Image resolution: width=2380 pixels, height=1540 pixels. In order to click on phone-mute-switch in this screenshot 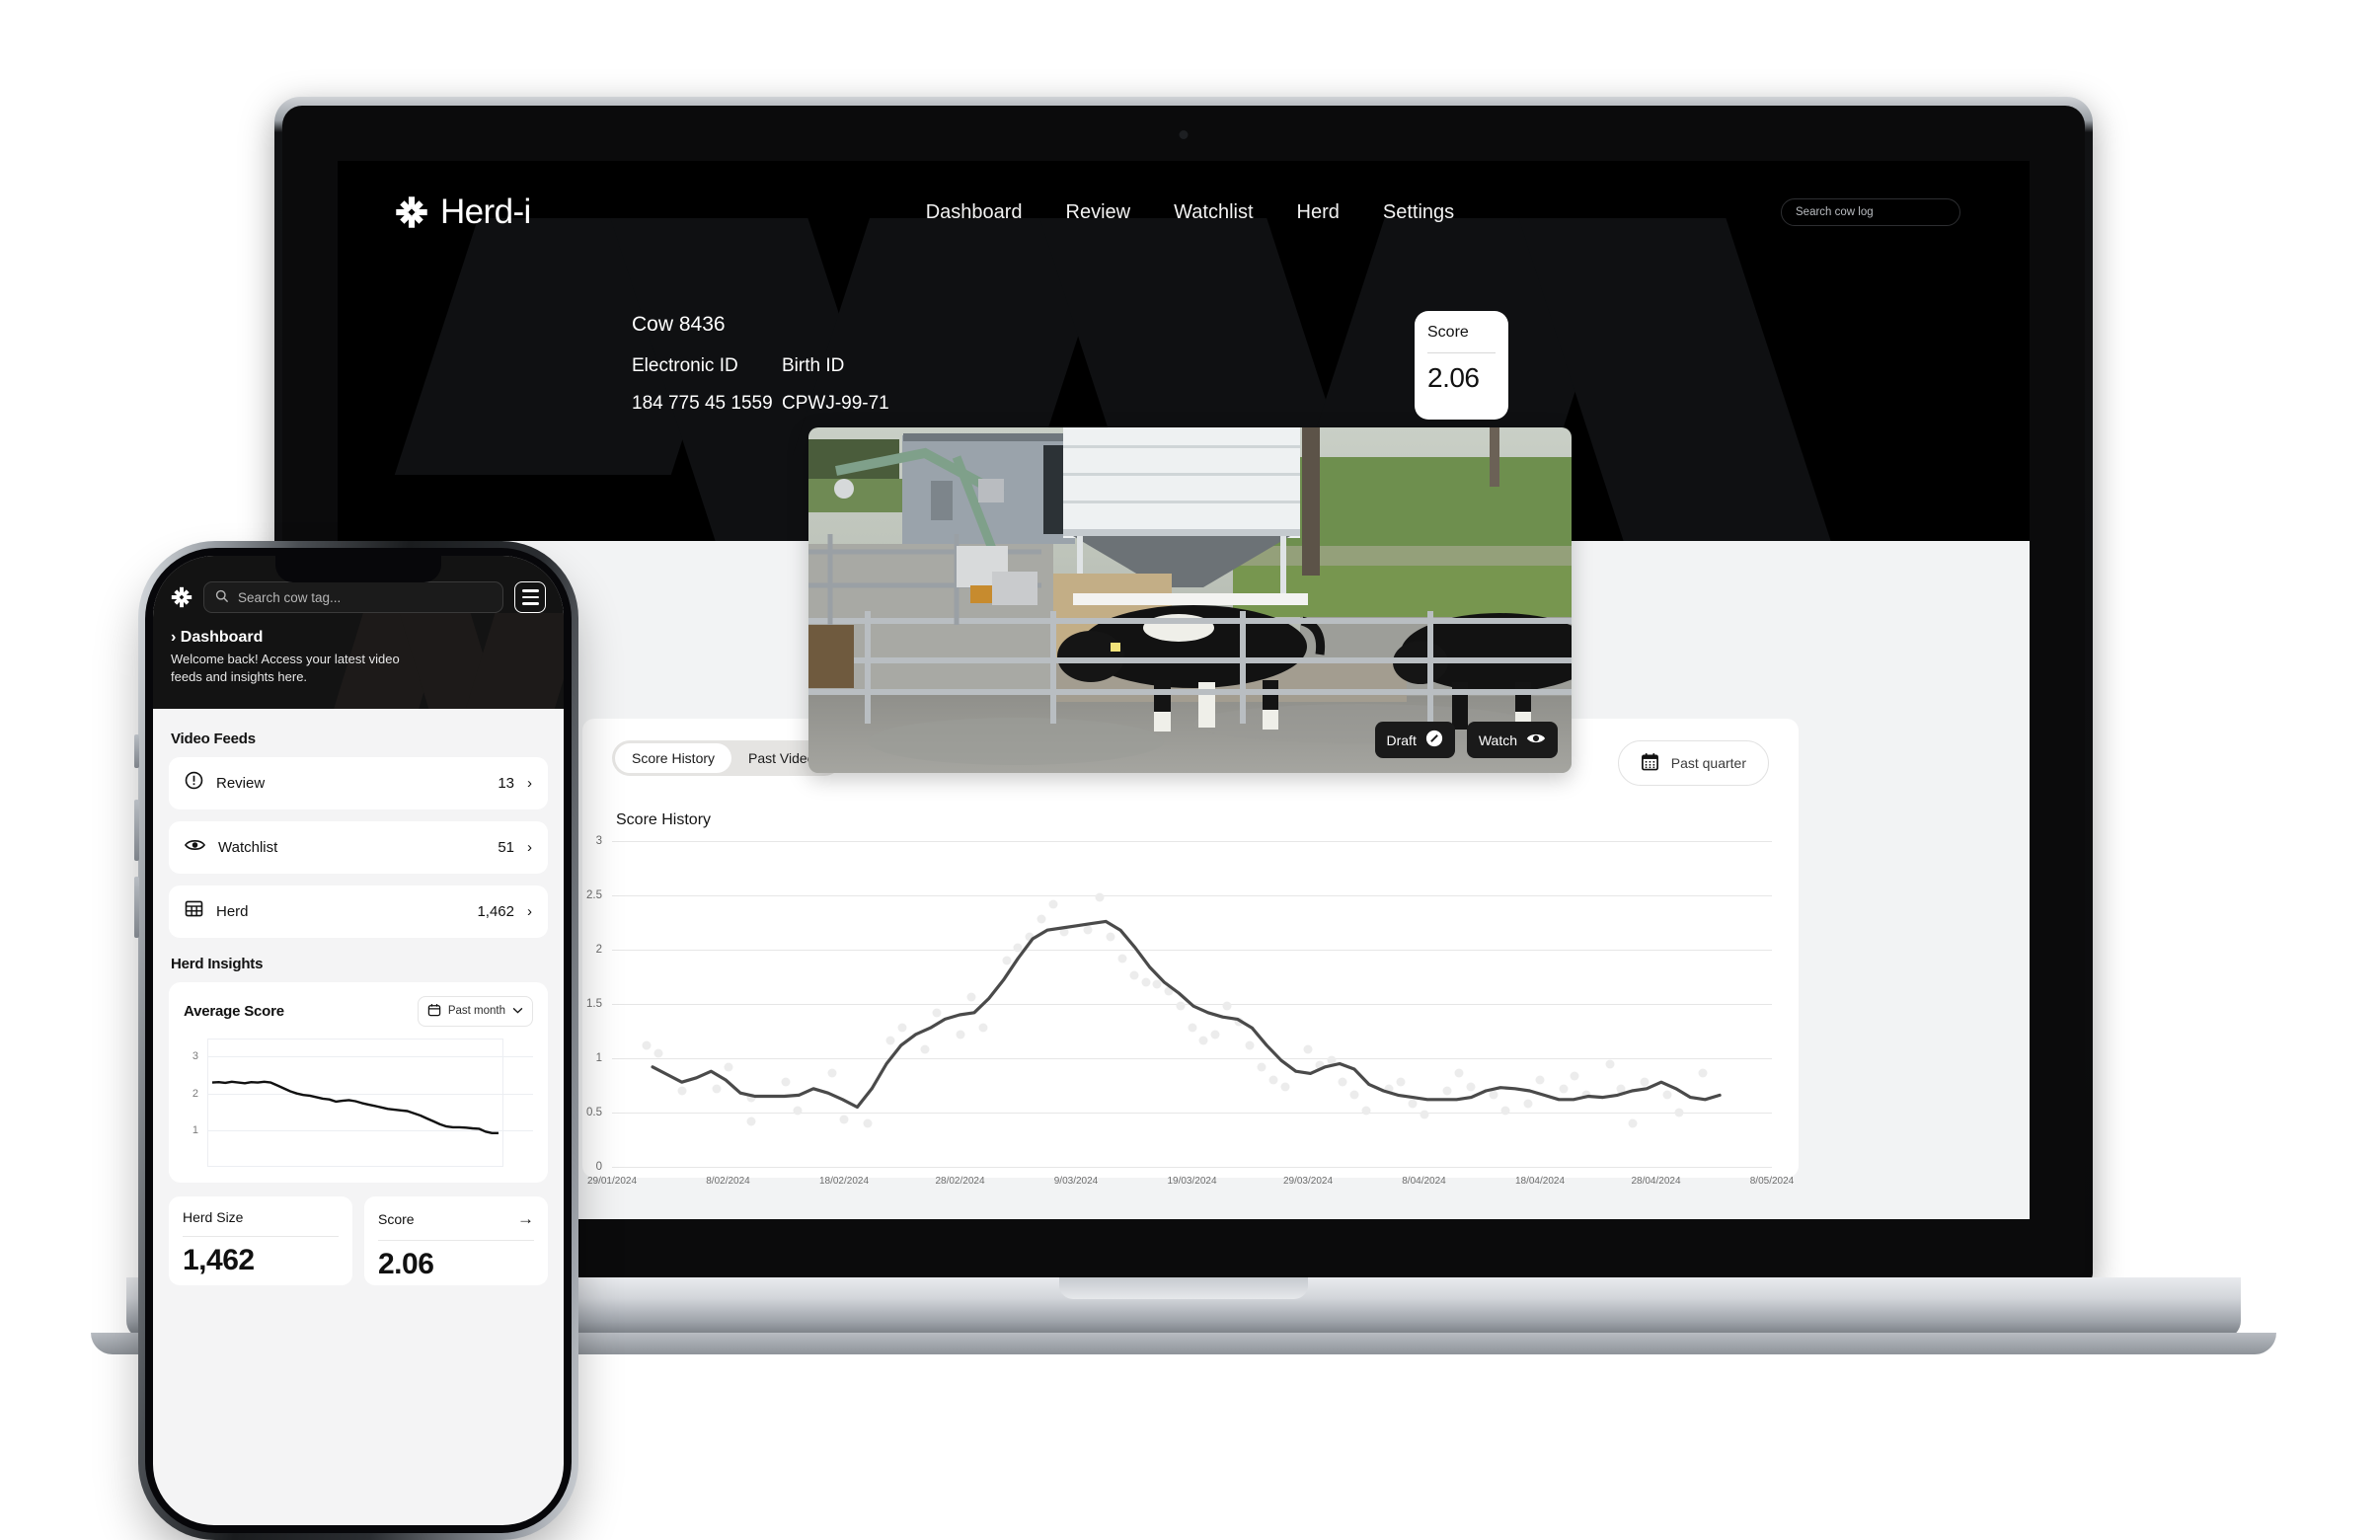, I will do `click(136, 751)`.